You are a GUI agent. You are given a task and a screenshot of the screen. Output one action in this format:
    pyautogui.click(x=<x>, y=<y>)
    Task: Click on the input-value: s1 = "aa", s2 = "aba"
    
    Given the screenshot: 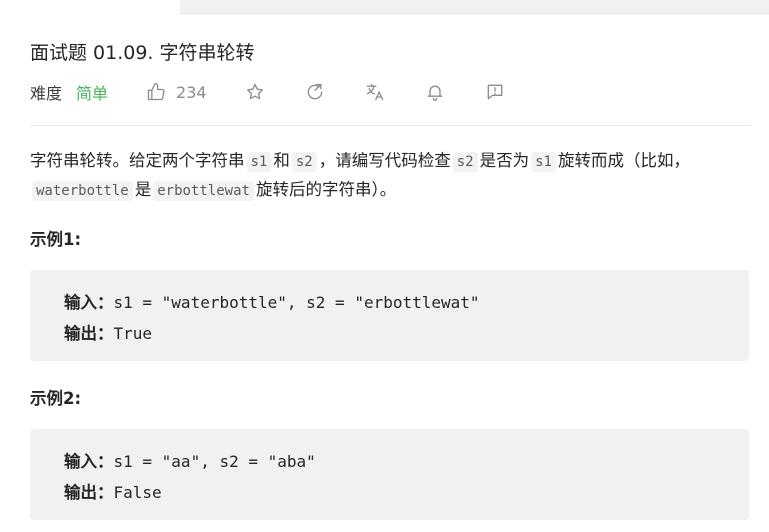 What is the action you would take?
    pyautogui.click(x=214, y=461)
    